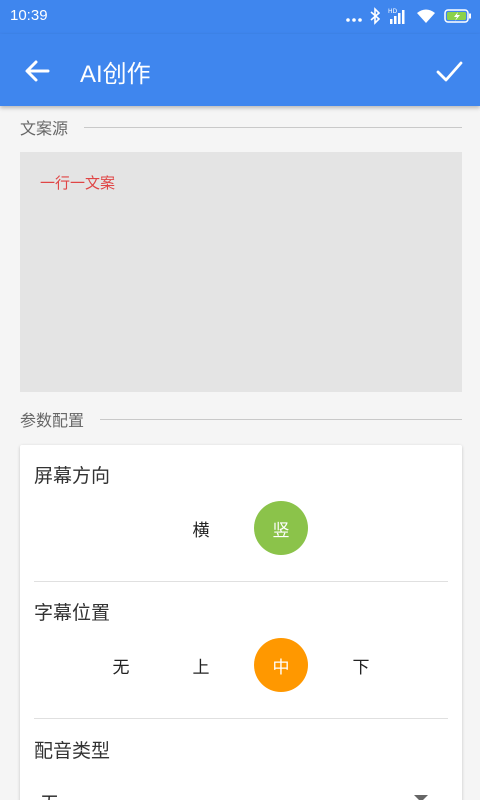  What do you see at coordinates (52, 420) in the screenshot?
I see `params-section-label: 参数配置` at bounding box center [52, 420].